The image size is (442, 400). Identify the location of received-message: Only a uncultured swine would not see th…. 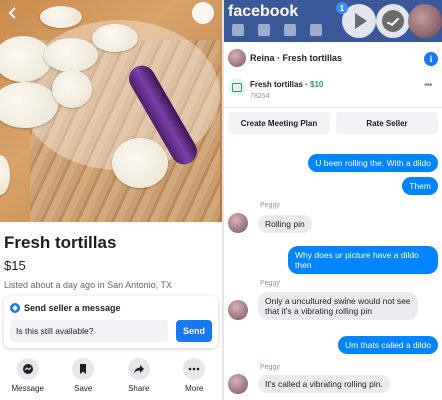
(338, 306).